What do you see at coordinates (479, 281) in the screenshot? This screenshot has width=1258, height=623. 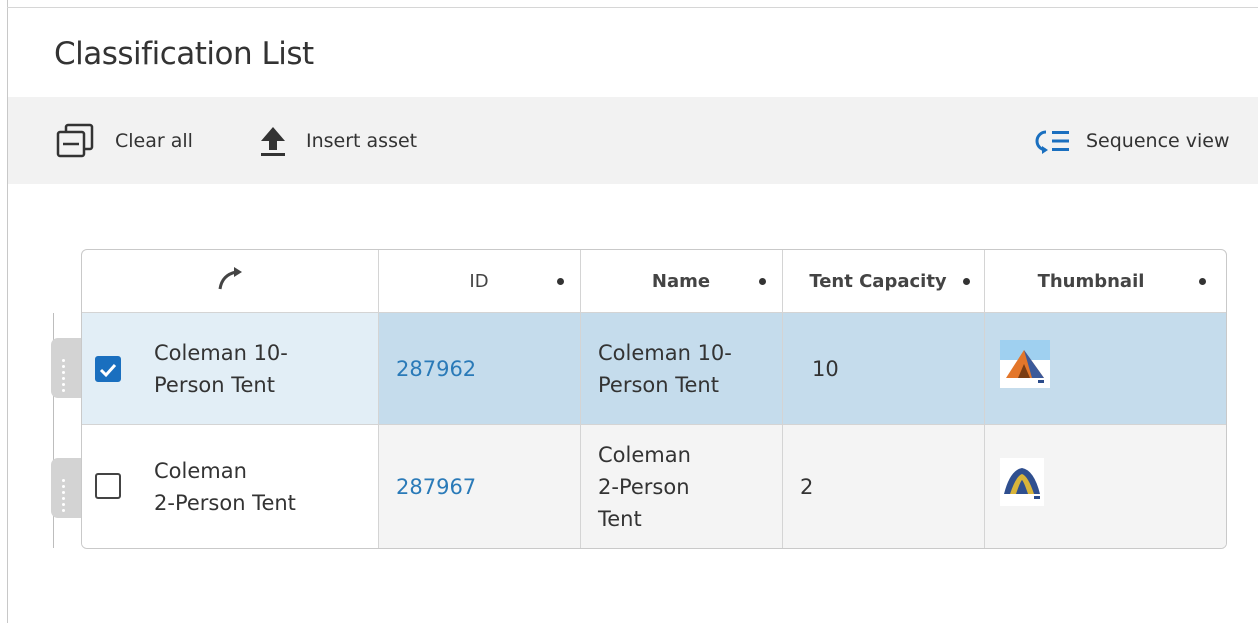 I see `column-header-id: ID` at bounding box center [479, 281].